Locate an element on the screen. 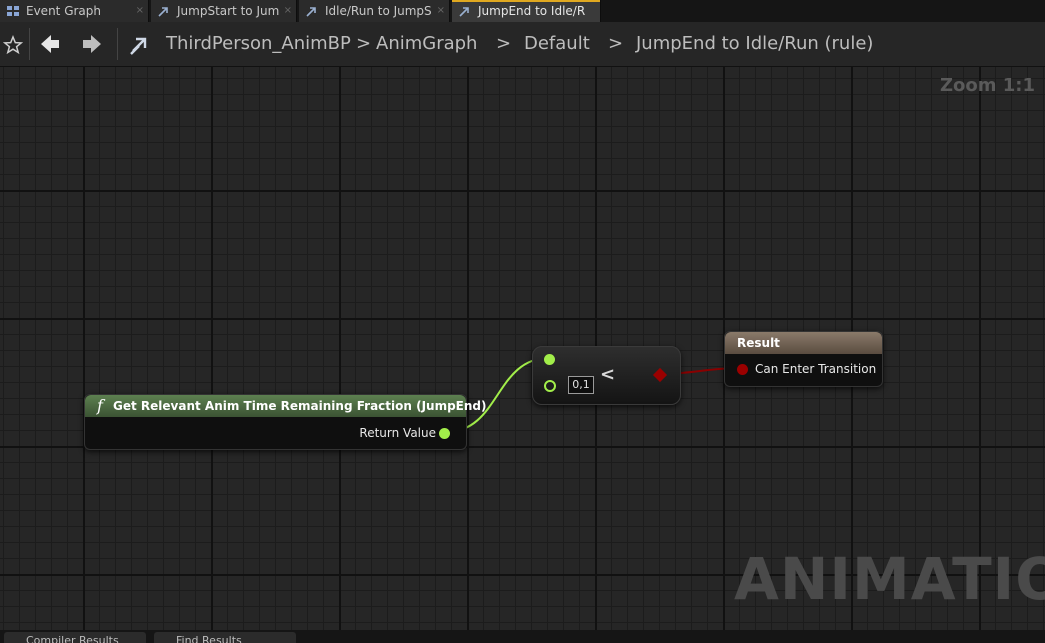 Image resolution: width=1045 pixels, height=643 pixels. tab-jumpend-to-idlerun: JumpEnd to Idle/R is located at coordinates (526, 11).